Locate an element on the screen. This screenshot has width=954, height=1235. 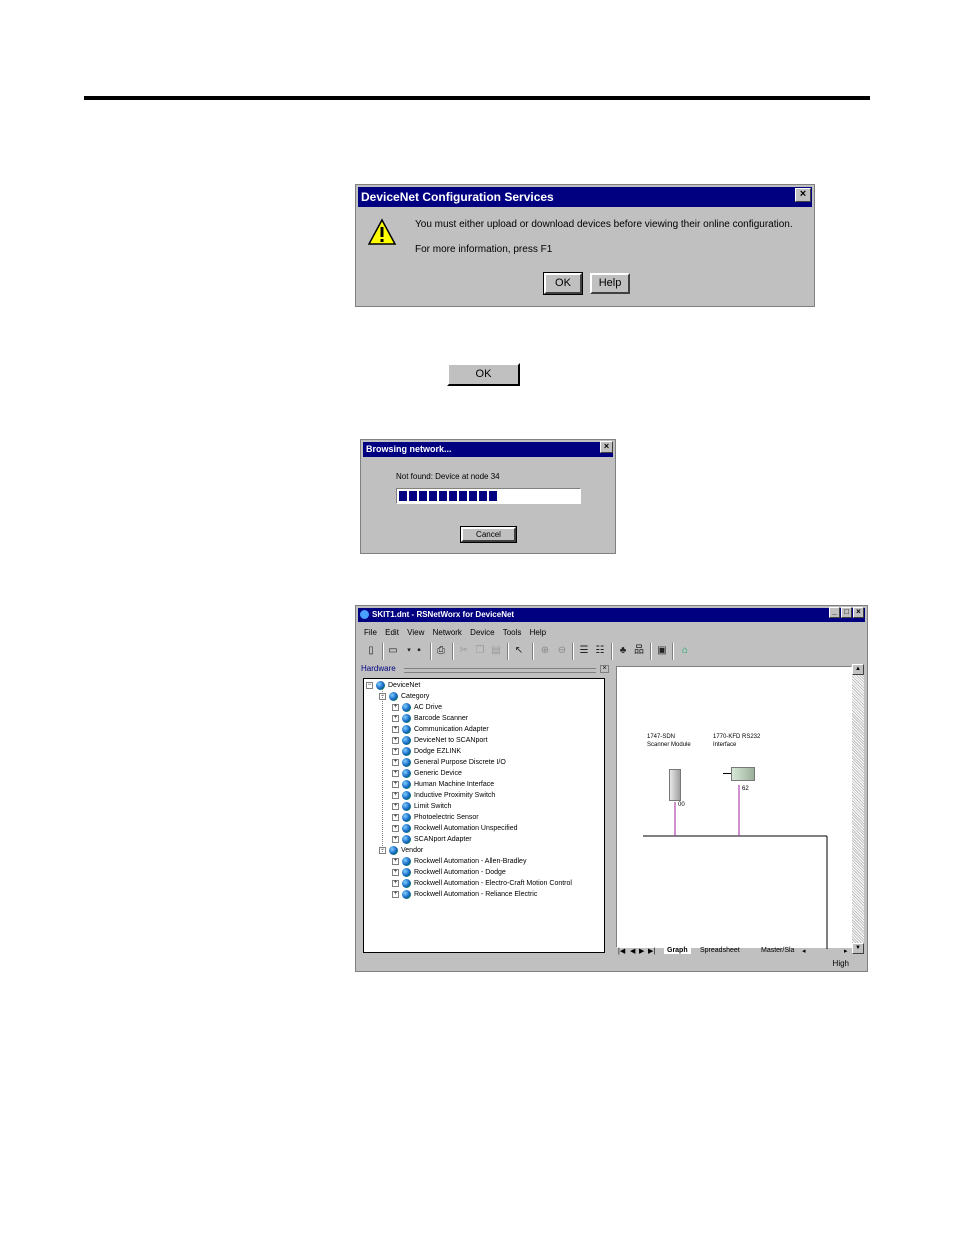
ok-button-example: OK is located at coordinates (483, 374).